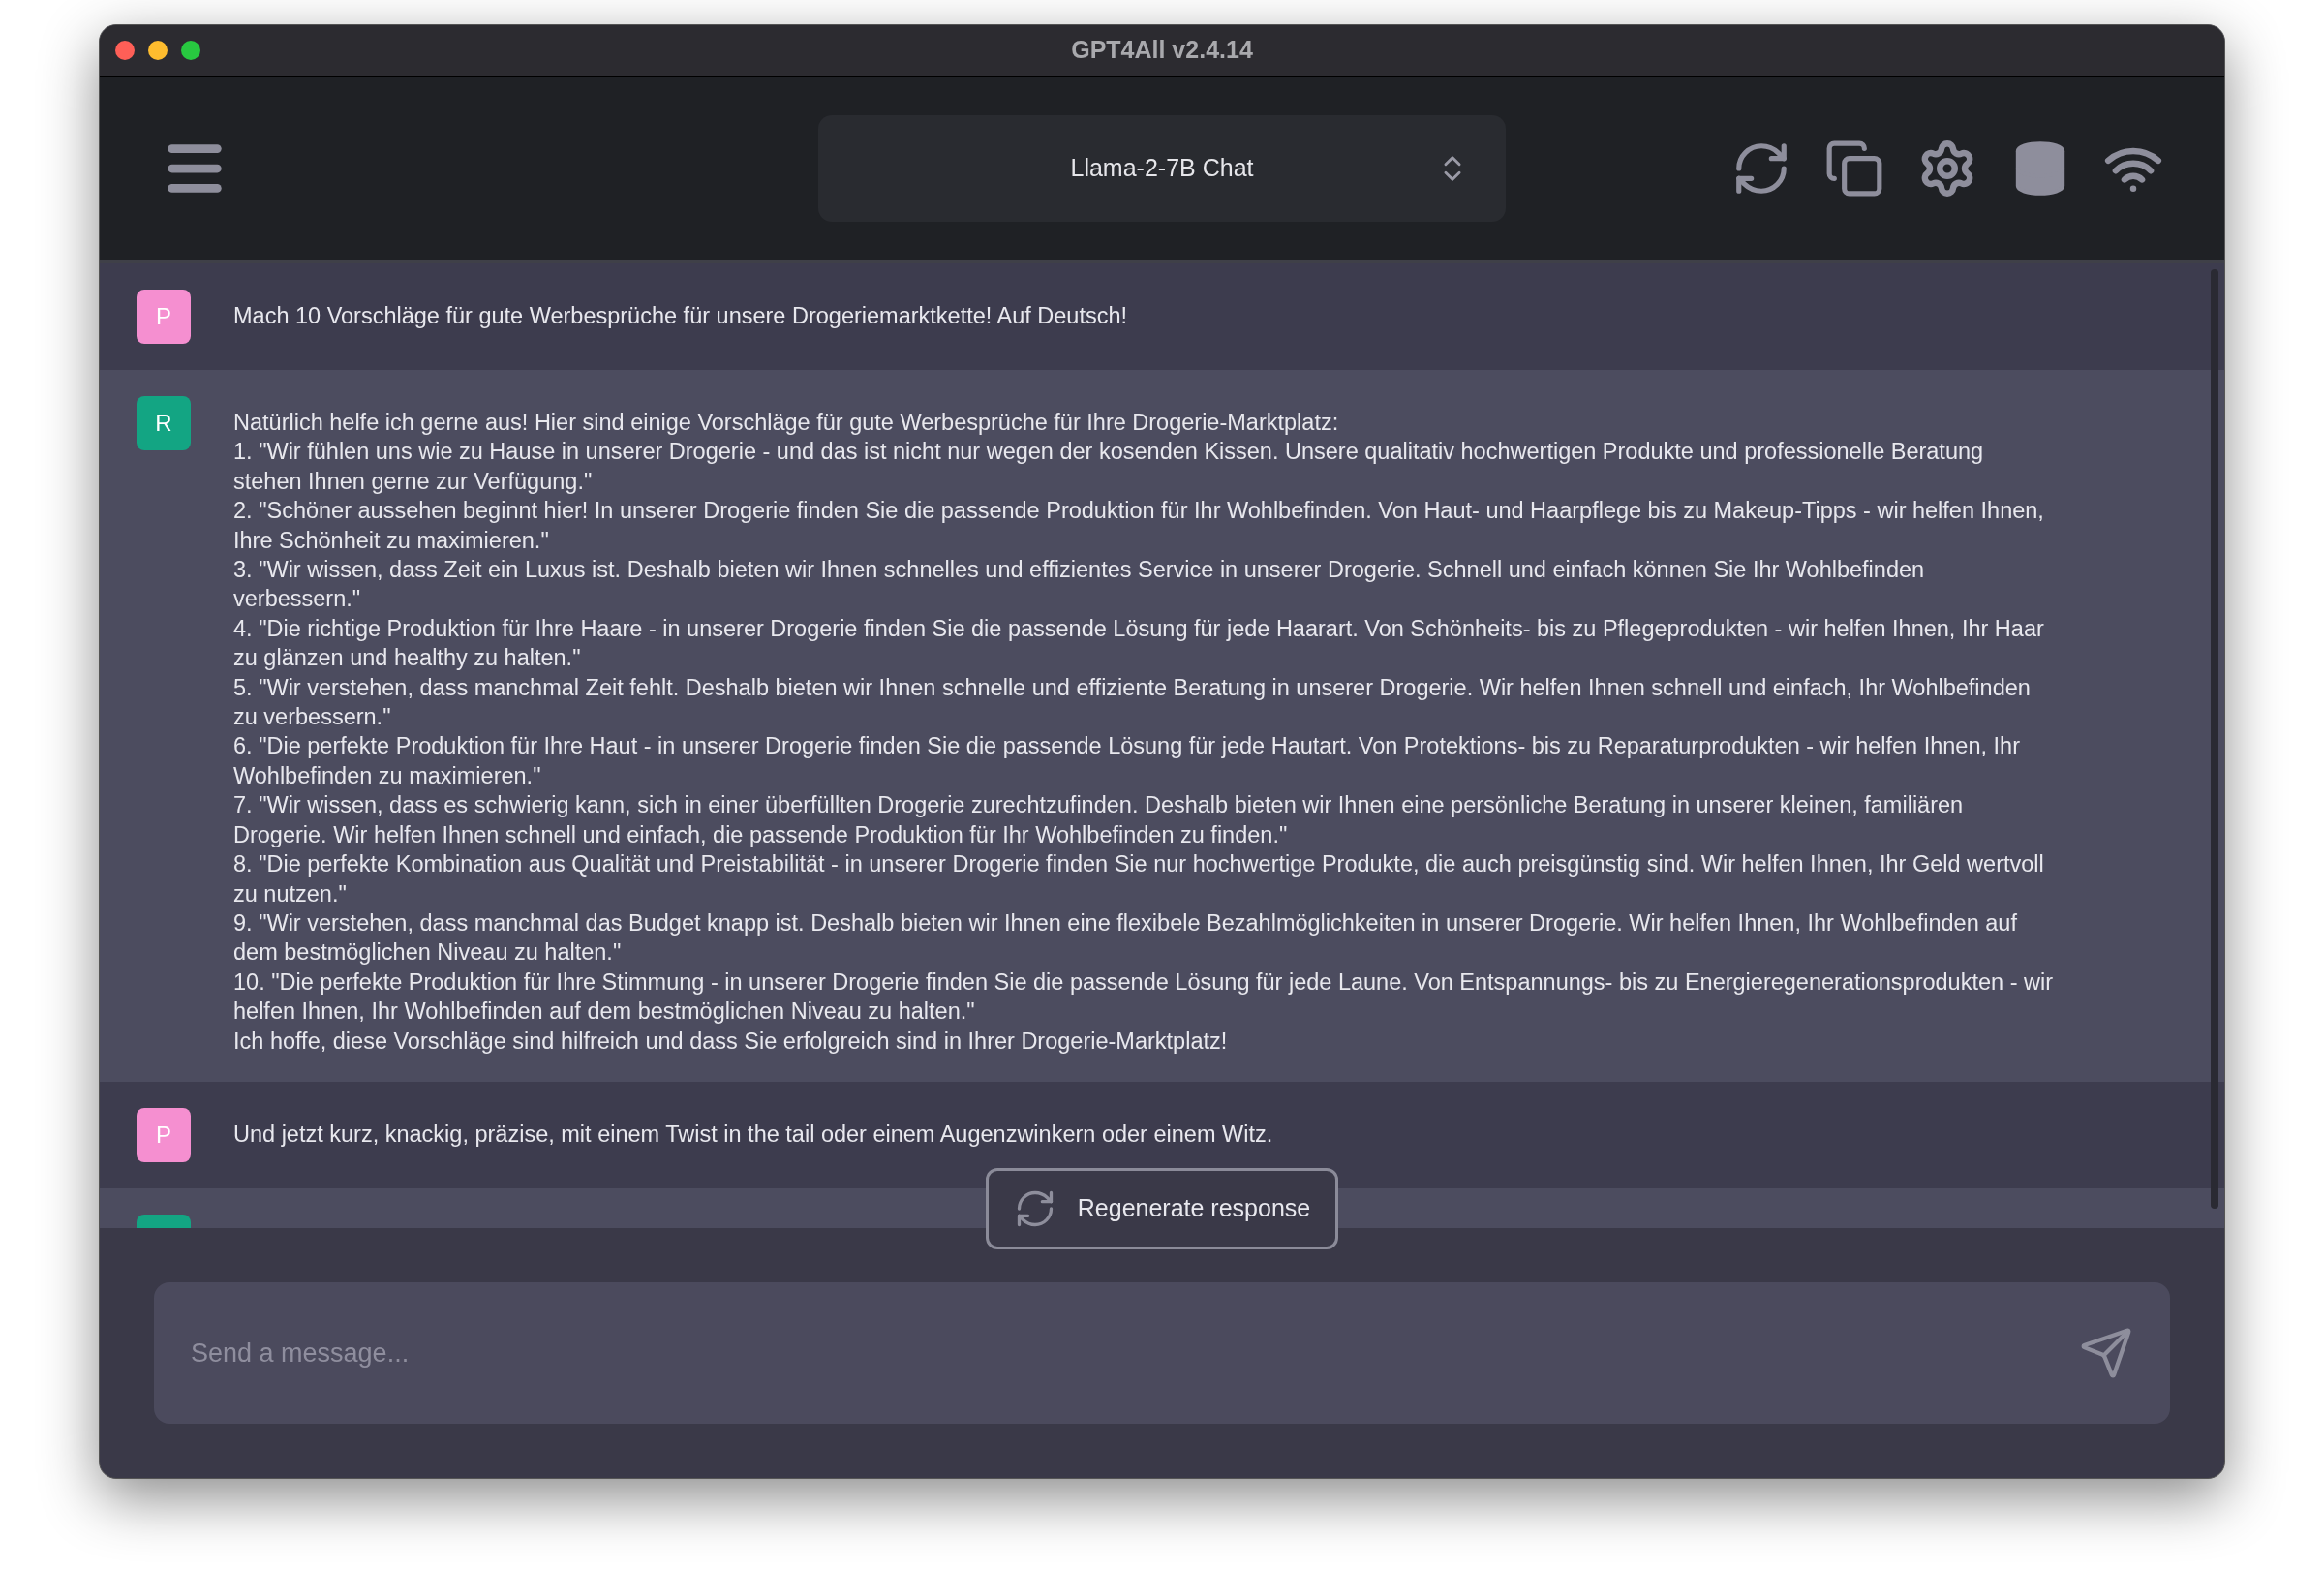 The height and width of the screenshot is (1570, 2324). I want to click on message-text: 2. "Schöner aussehen beginnt hier! In unserer Drogerie finden Sie die passende Produktion für Ihr Wohlbefinden. Von Haut- und Haarpflege bis zu Makeup-Tipps - wir helfen Ihnen, Ihre Schönheit zu maximieren.", so click(1139, 526).